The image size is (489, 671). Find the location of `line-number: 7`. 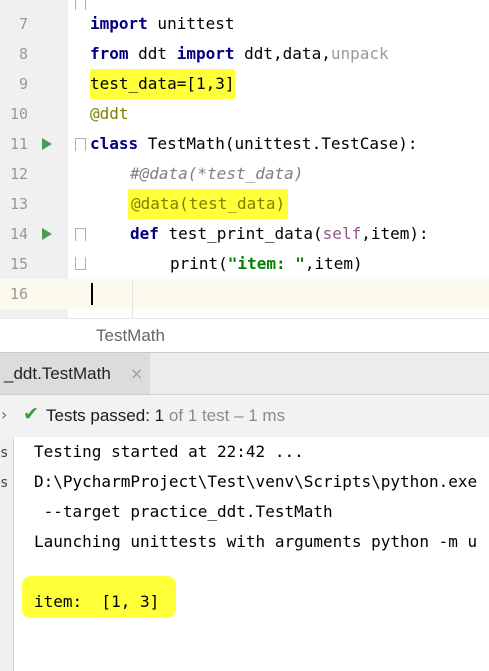

line-number: 7 is located at coordinates (23, 24).